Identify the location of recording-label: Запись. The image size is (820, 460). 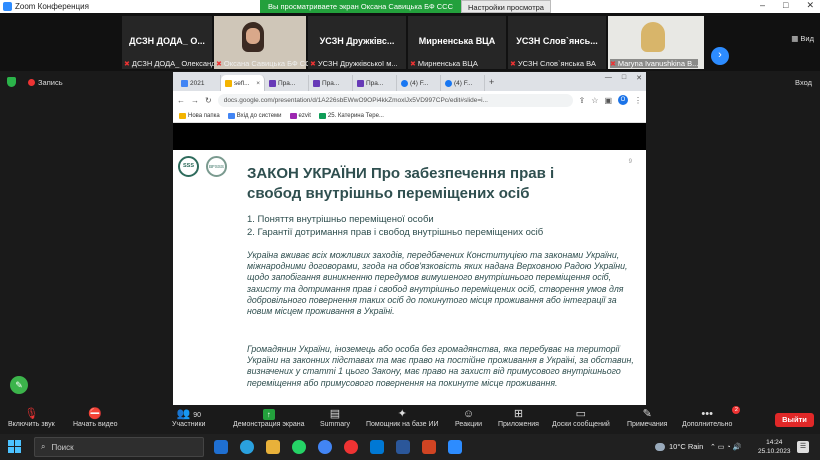
(50, 82).